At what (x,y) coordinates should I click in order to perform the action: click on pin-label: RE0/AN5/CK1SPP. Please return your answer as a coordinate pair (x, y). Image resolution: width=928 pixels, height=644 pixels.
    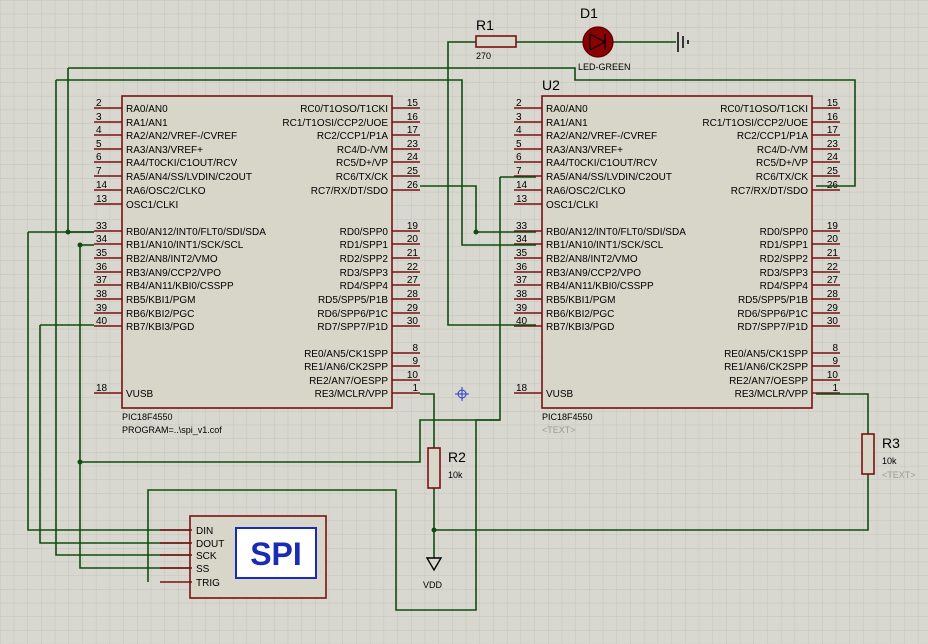
    Looking at the image, I should click on (766, 354).